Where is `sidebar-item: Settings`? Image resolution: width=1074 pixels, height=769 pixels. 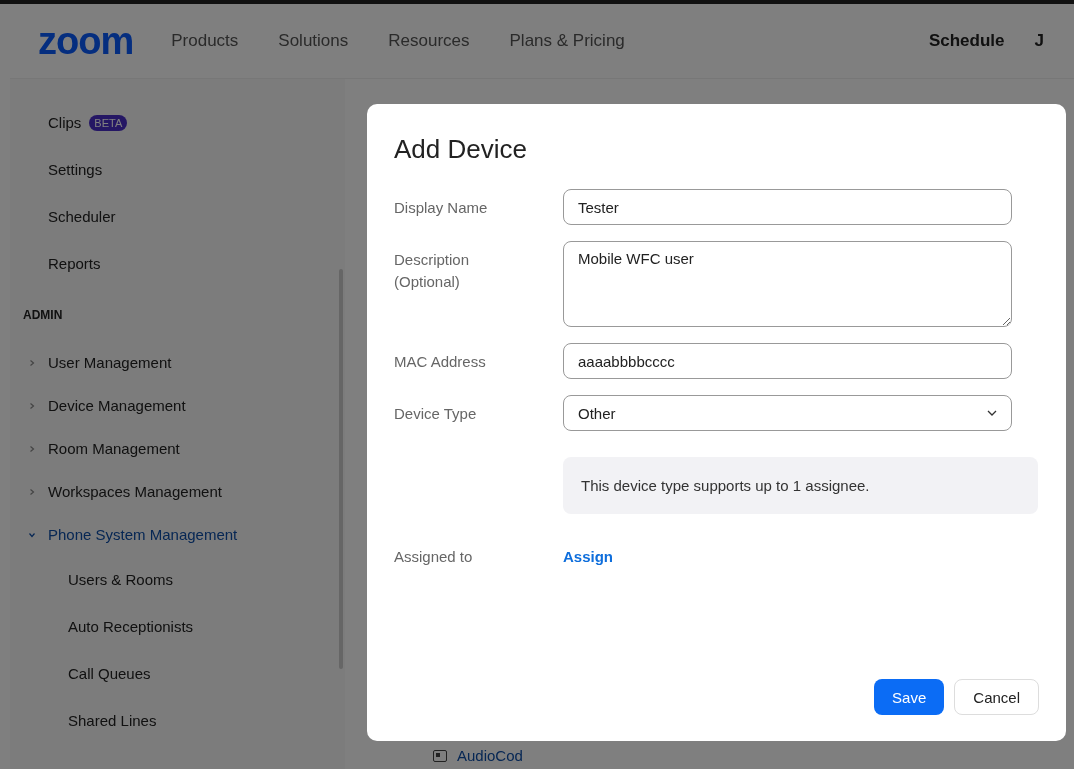 sidebar-item: Settings is located at coordinates (75, 169).